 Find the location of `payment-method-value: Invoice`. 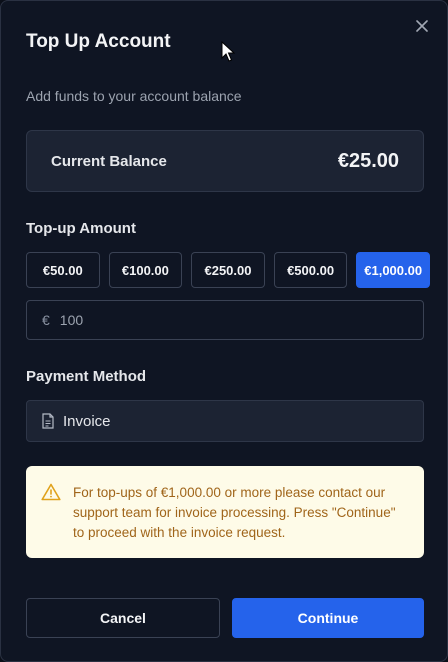

payment-method-value: Invoice is located at coordinates (87, 421).